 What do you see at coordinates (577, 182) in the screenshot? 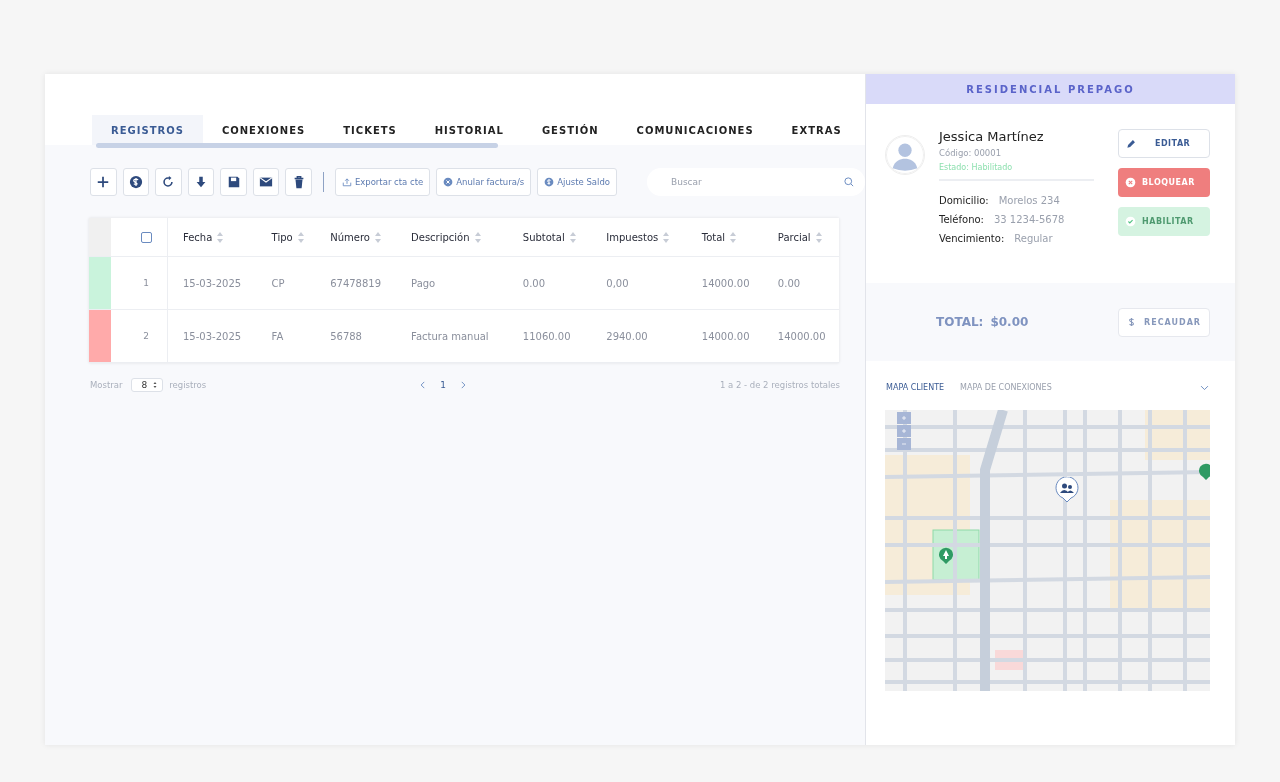
I see `toolbar-button: Ajuste Saldo` at bounding box center [577, 182].